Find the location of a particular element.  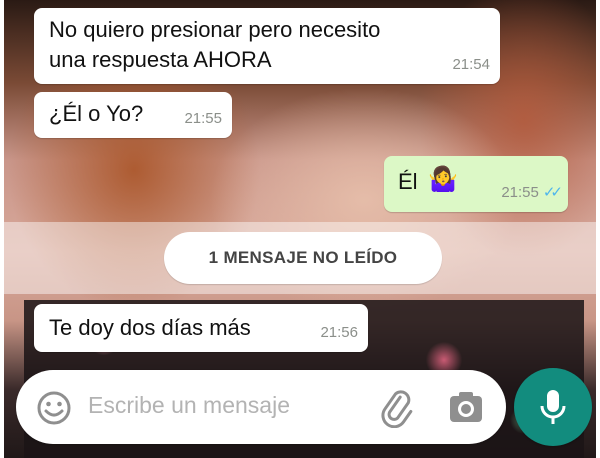

camera-icon is located at coordinates (466, 409).